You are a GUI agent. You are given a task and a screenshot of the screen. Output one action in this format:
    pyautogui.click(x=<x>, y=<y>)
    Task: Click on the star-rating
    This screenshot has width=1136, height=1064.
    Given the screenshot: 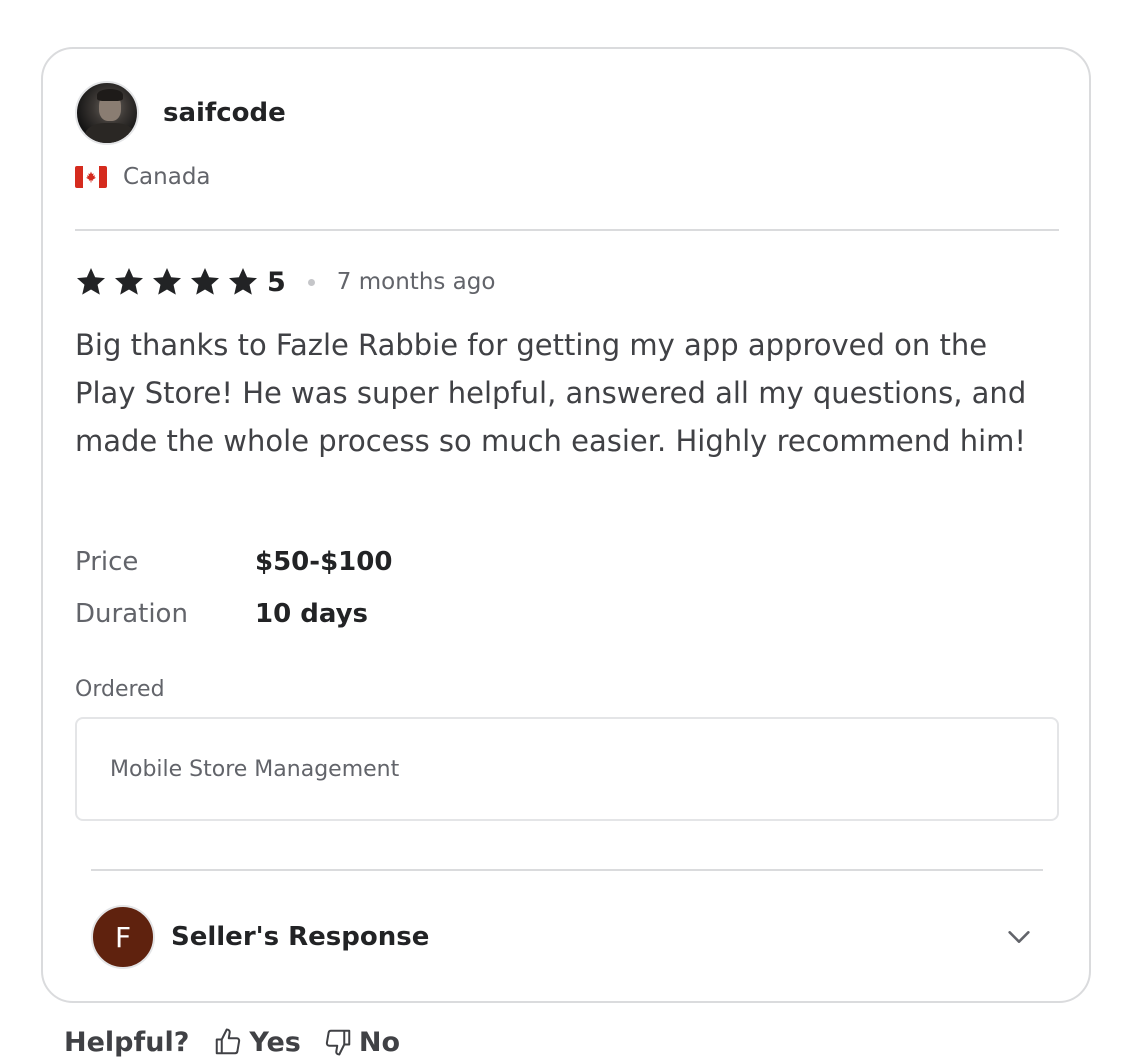 What is the action you would take?
    pyautogui.click(x=170, y=282)
    